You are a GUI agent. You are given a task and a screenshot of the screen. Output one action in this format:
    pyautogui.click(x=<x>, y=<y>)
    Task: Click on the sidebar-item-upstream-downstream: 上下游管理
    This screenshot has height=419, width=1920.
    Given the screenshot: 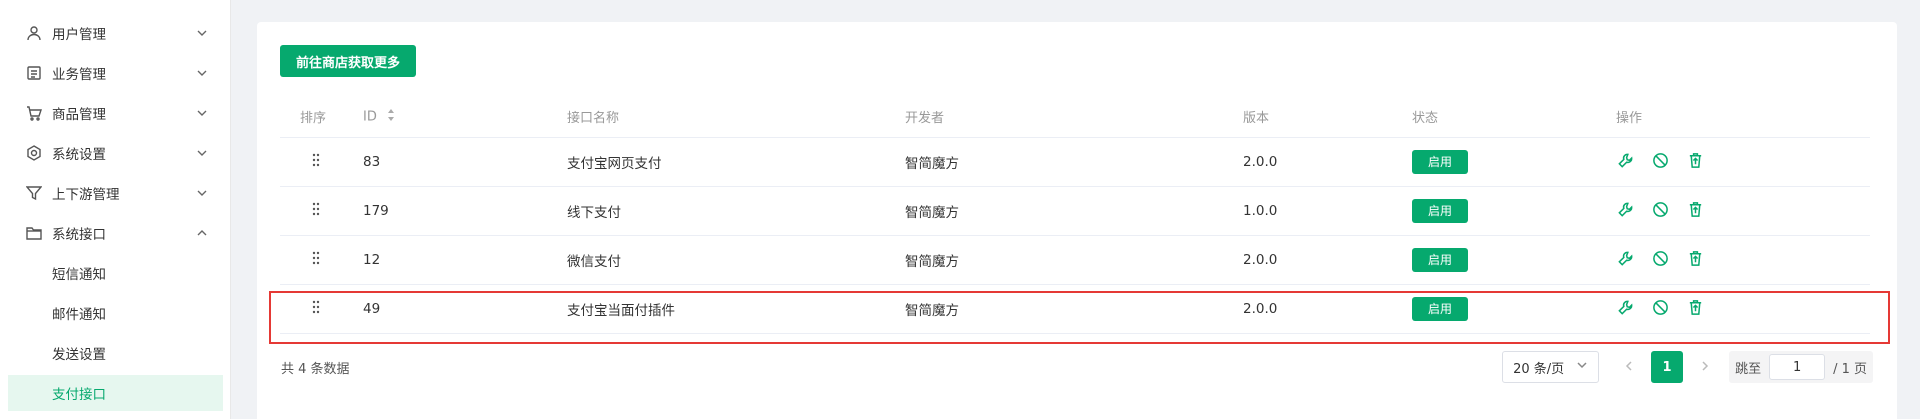 What is the action you would take?
    pyautogui.click(x=115, y=193)
    